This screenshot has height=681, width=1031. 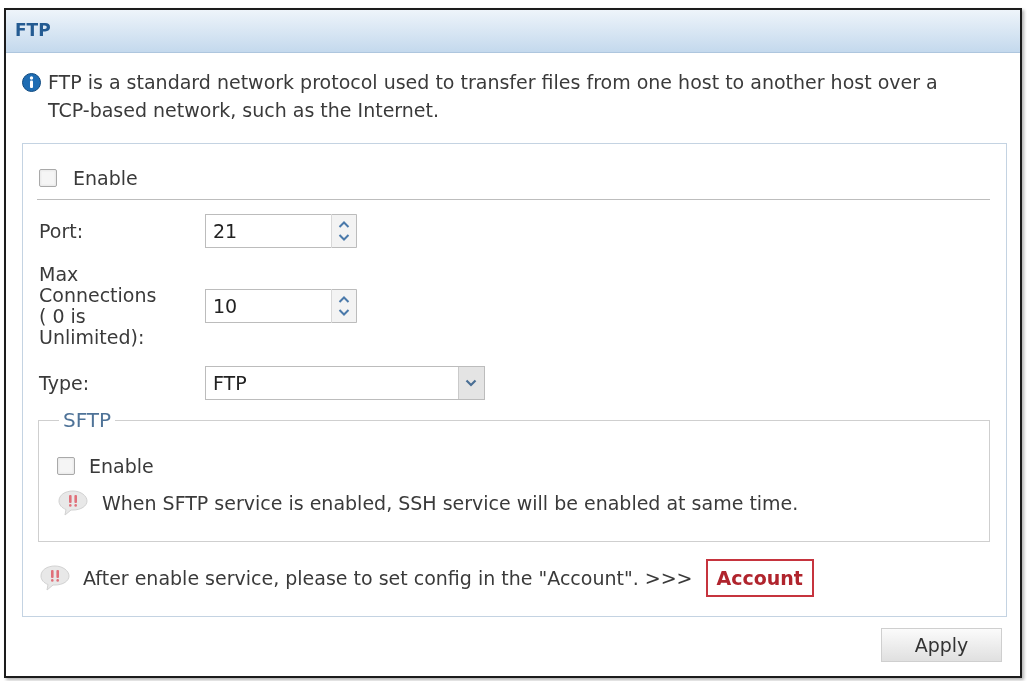 What do you see at coordinates (941, 645) in the screenshot?
I see `apply-button: Apply` at bounding box center [941, 645].